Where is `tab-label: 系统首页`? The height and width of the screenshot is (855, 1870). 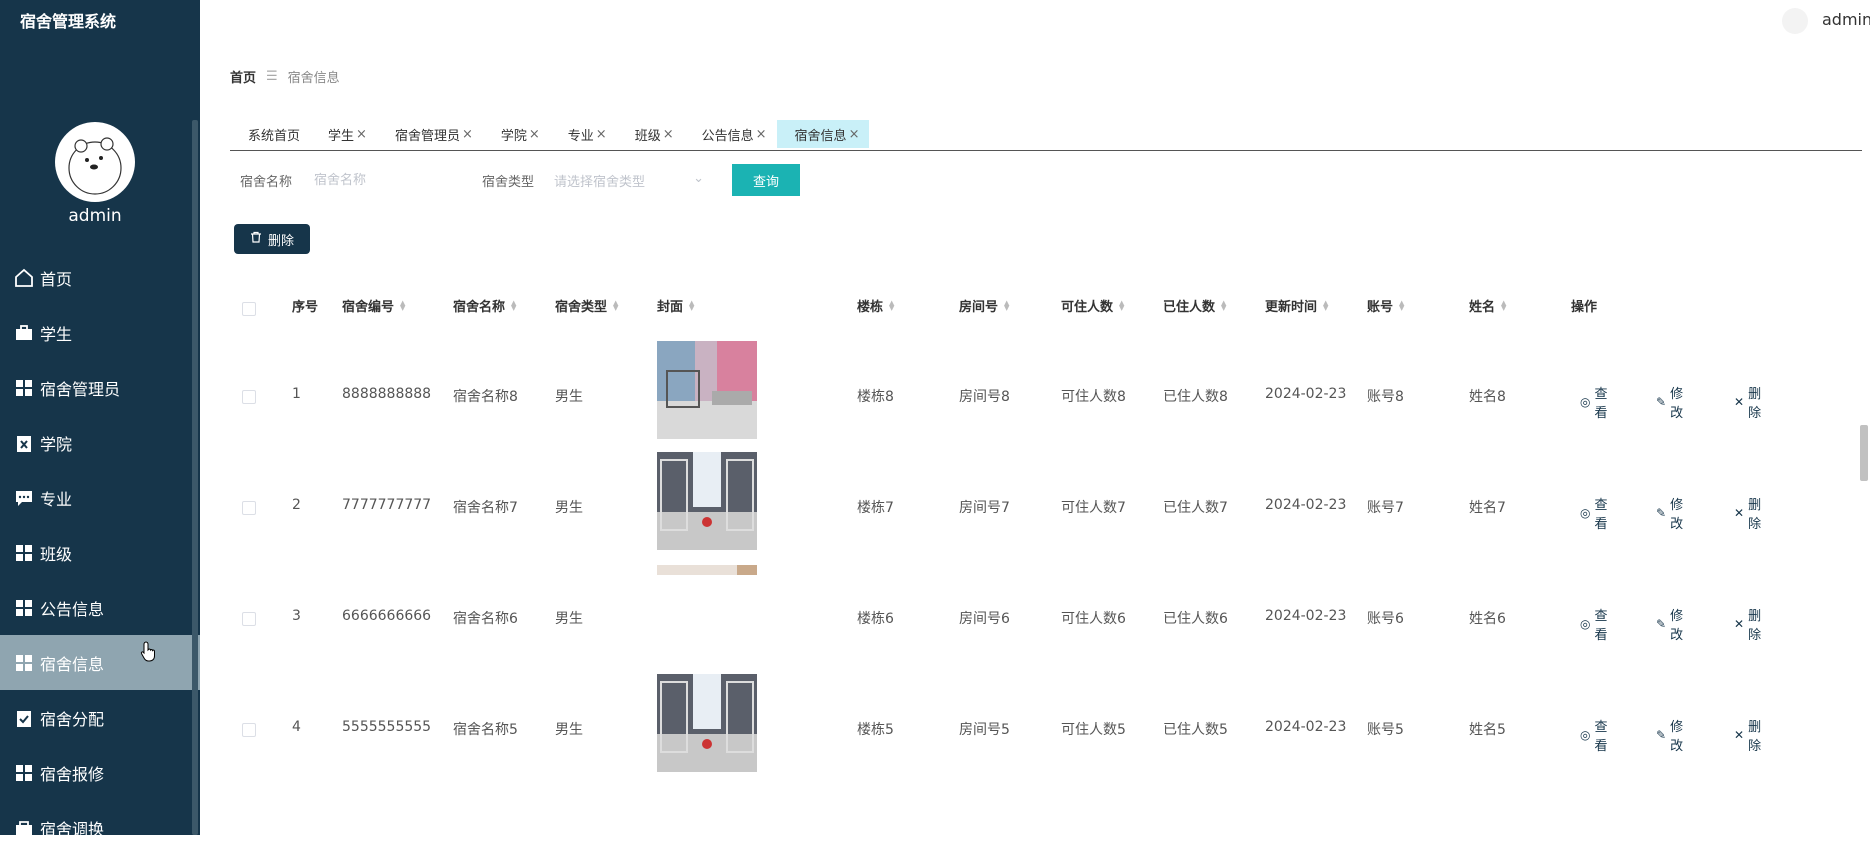 tab-label: 系统首页 is located at coordinates (274, 136).